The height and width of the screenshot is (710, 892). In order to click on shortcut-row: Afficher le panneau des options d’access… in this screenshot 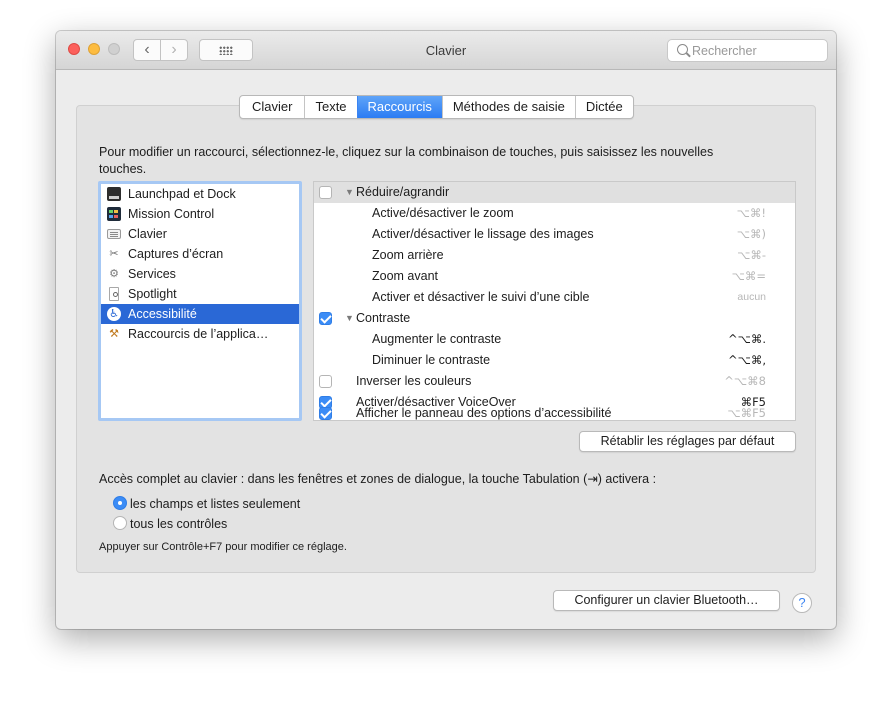, I will do `click(554, 413)`.